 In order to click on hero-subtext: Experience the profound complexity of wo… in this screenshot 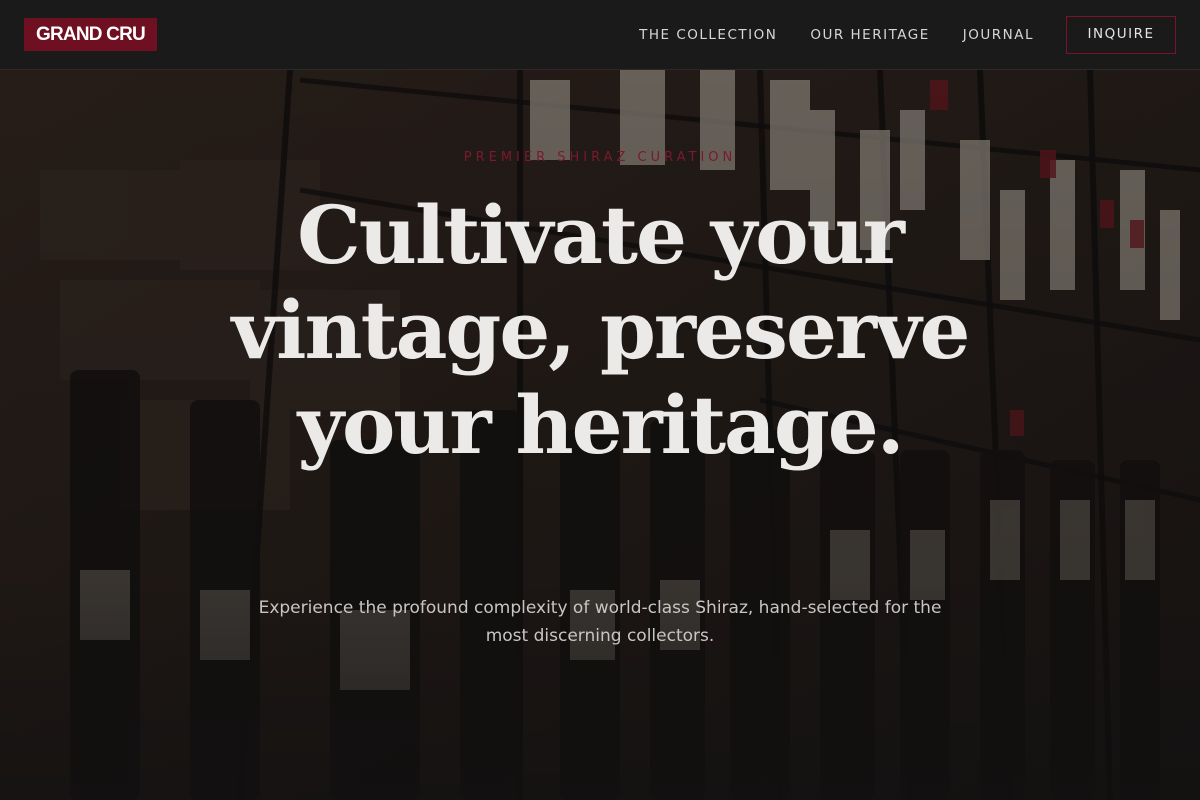, I will do `click(600, 622)`.